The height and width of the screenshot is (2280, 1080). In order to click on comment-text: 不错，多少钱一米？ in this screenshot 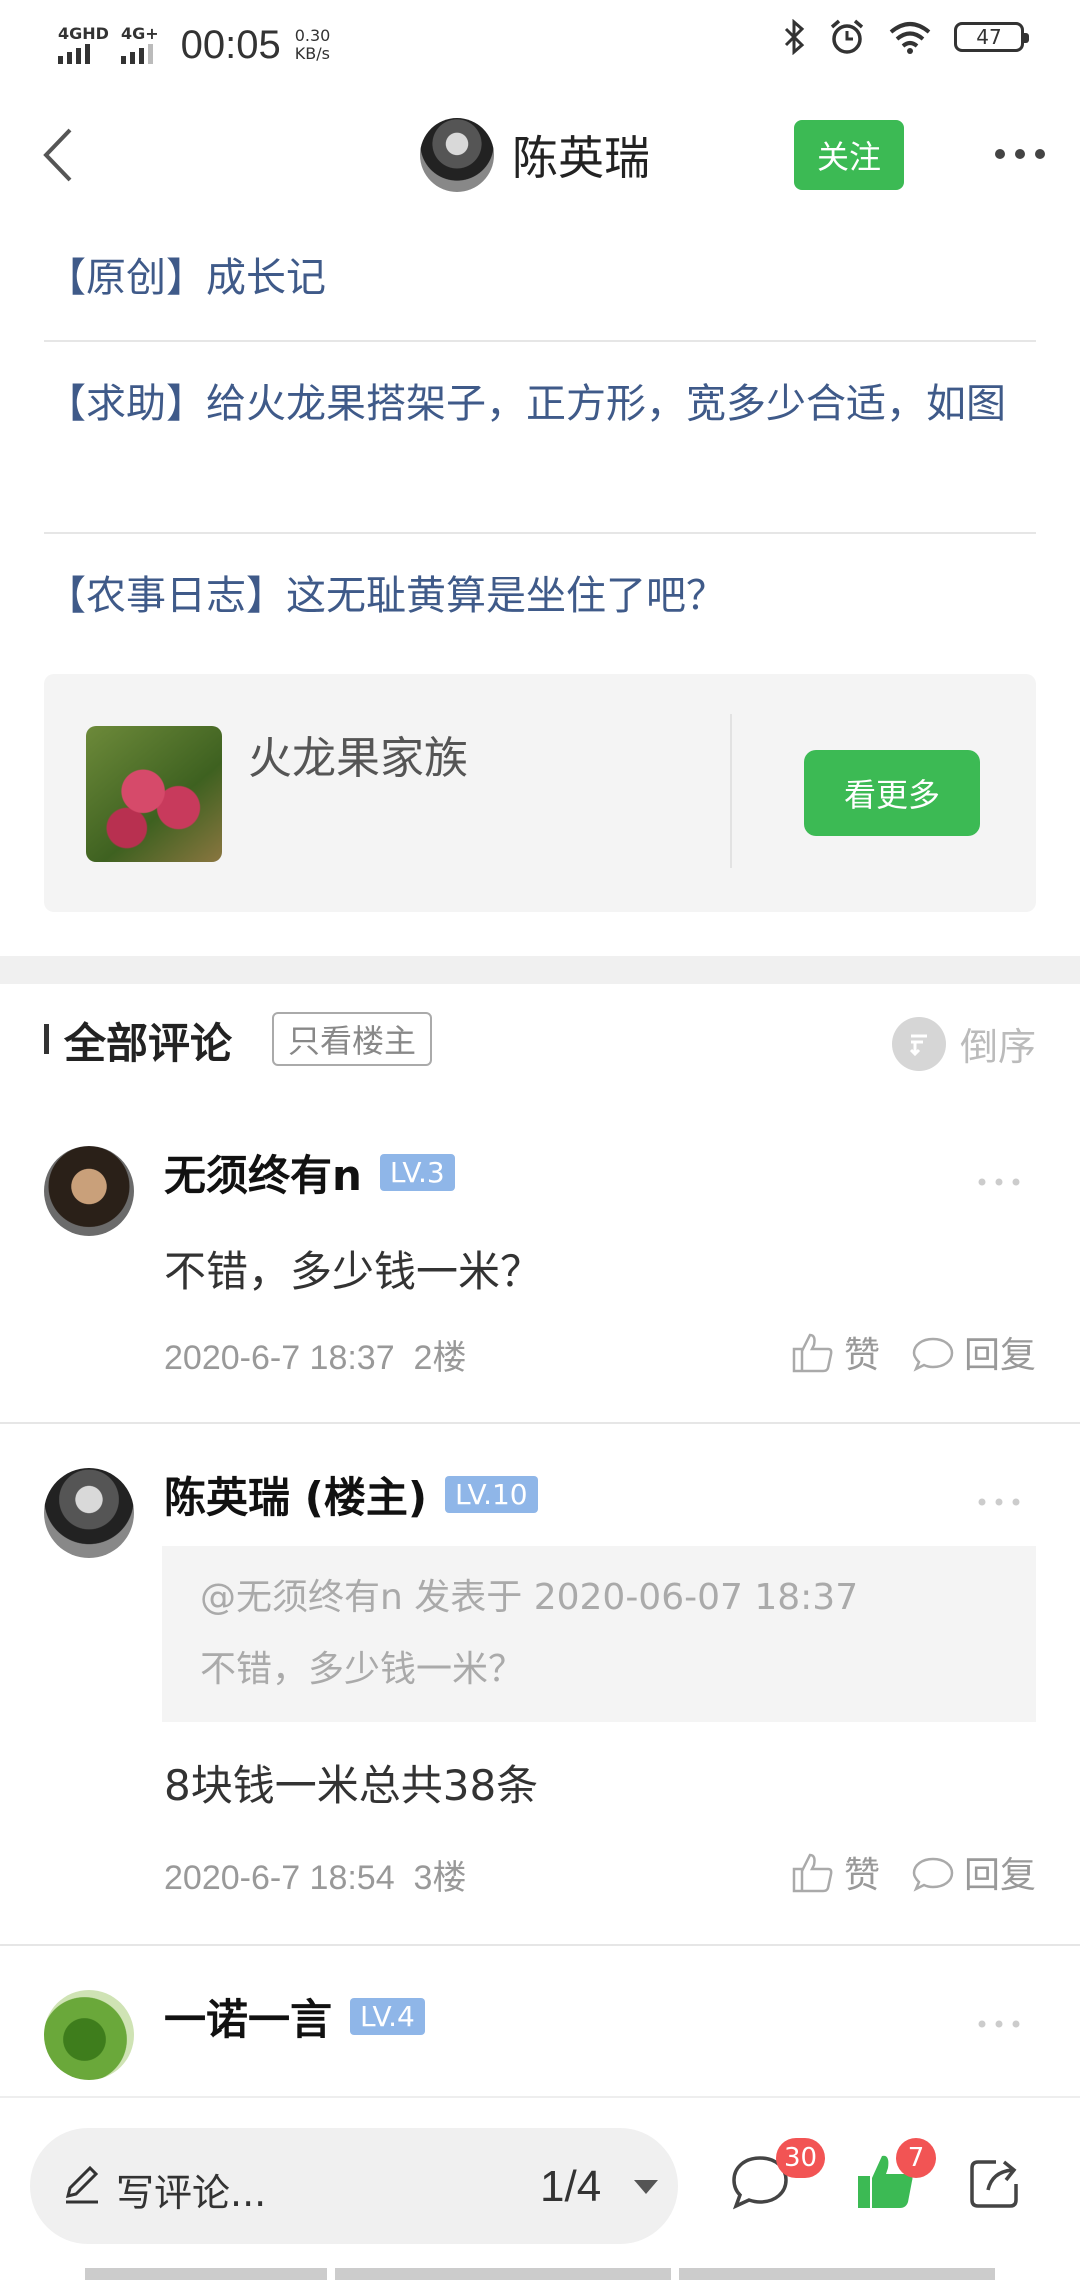, I will do `click(353, 1271)`.